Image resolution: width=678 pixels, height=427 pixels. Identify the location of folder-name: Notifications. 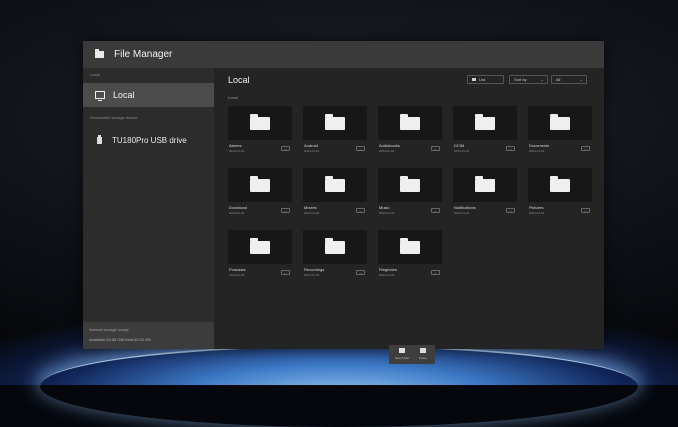
(465, 207).